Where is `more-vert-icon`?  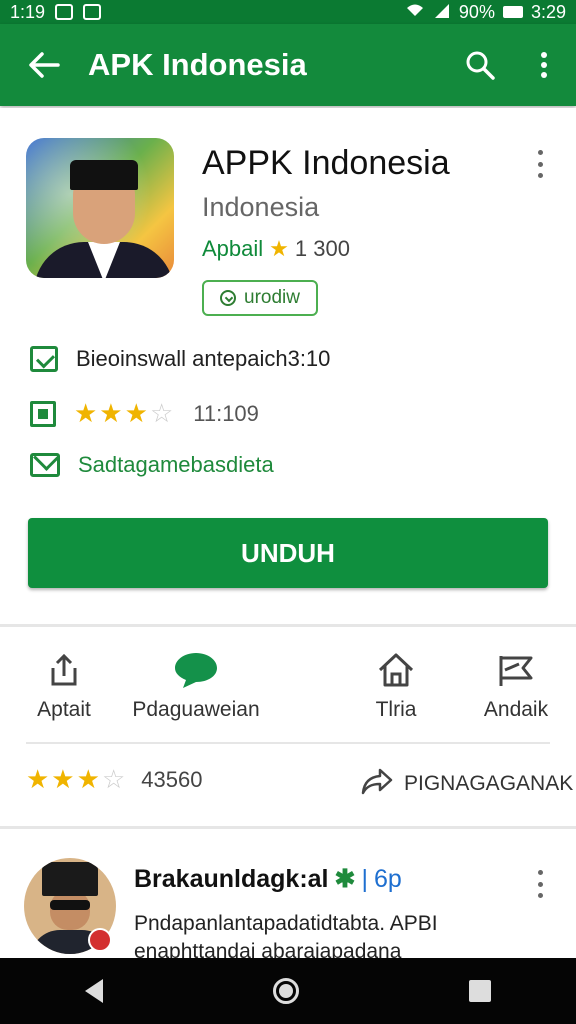 more-vert-icon is located at coordinates (544, 65).